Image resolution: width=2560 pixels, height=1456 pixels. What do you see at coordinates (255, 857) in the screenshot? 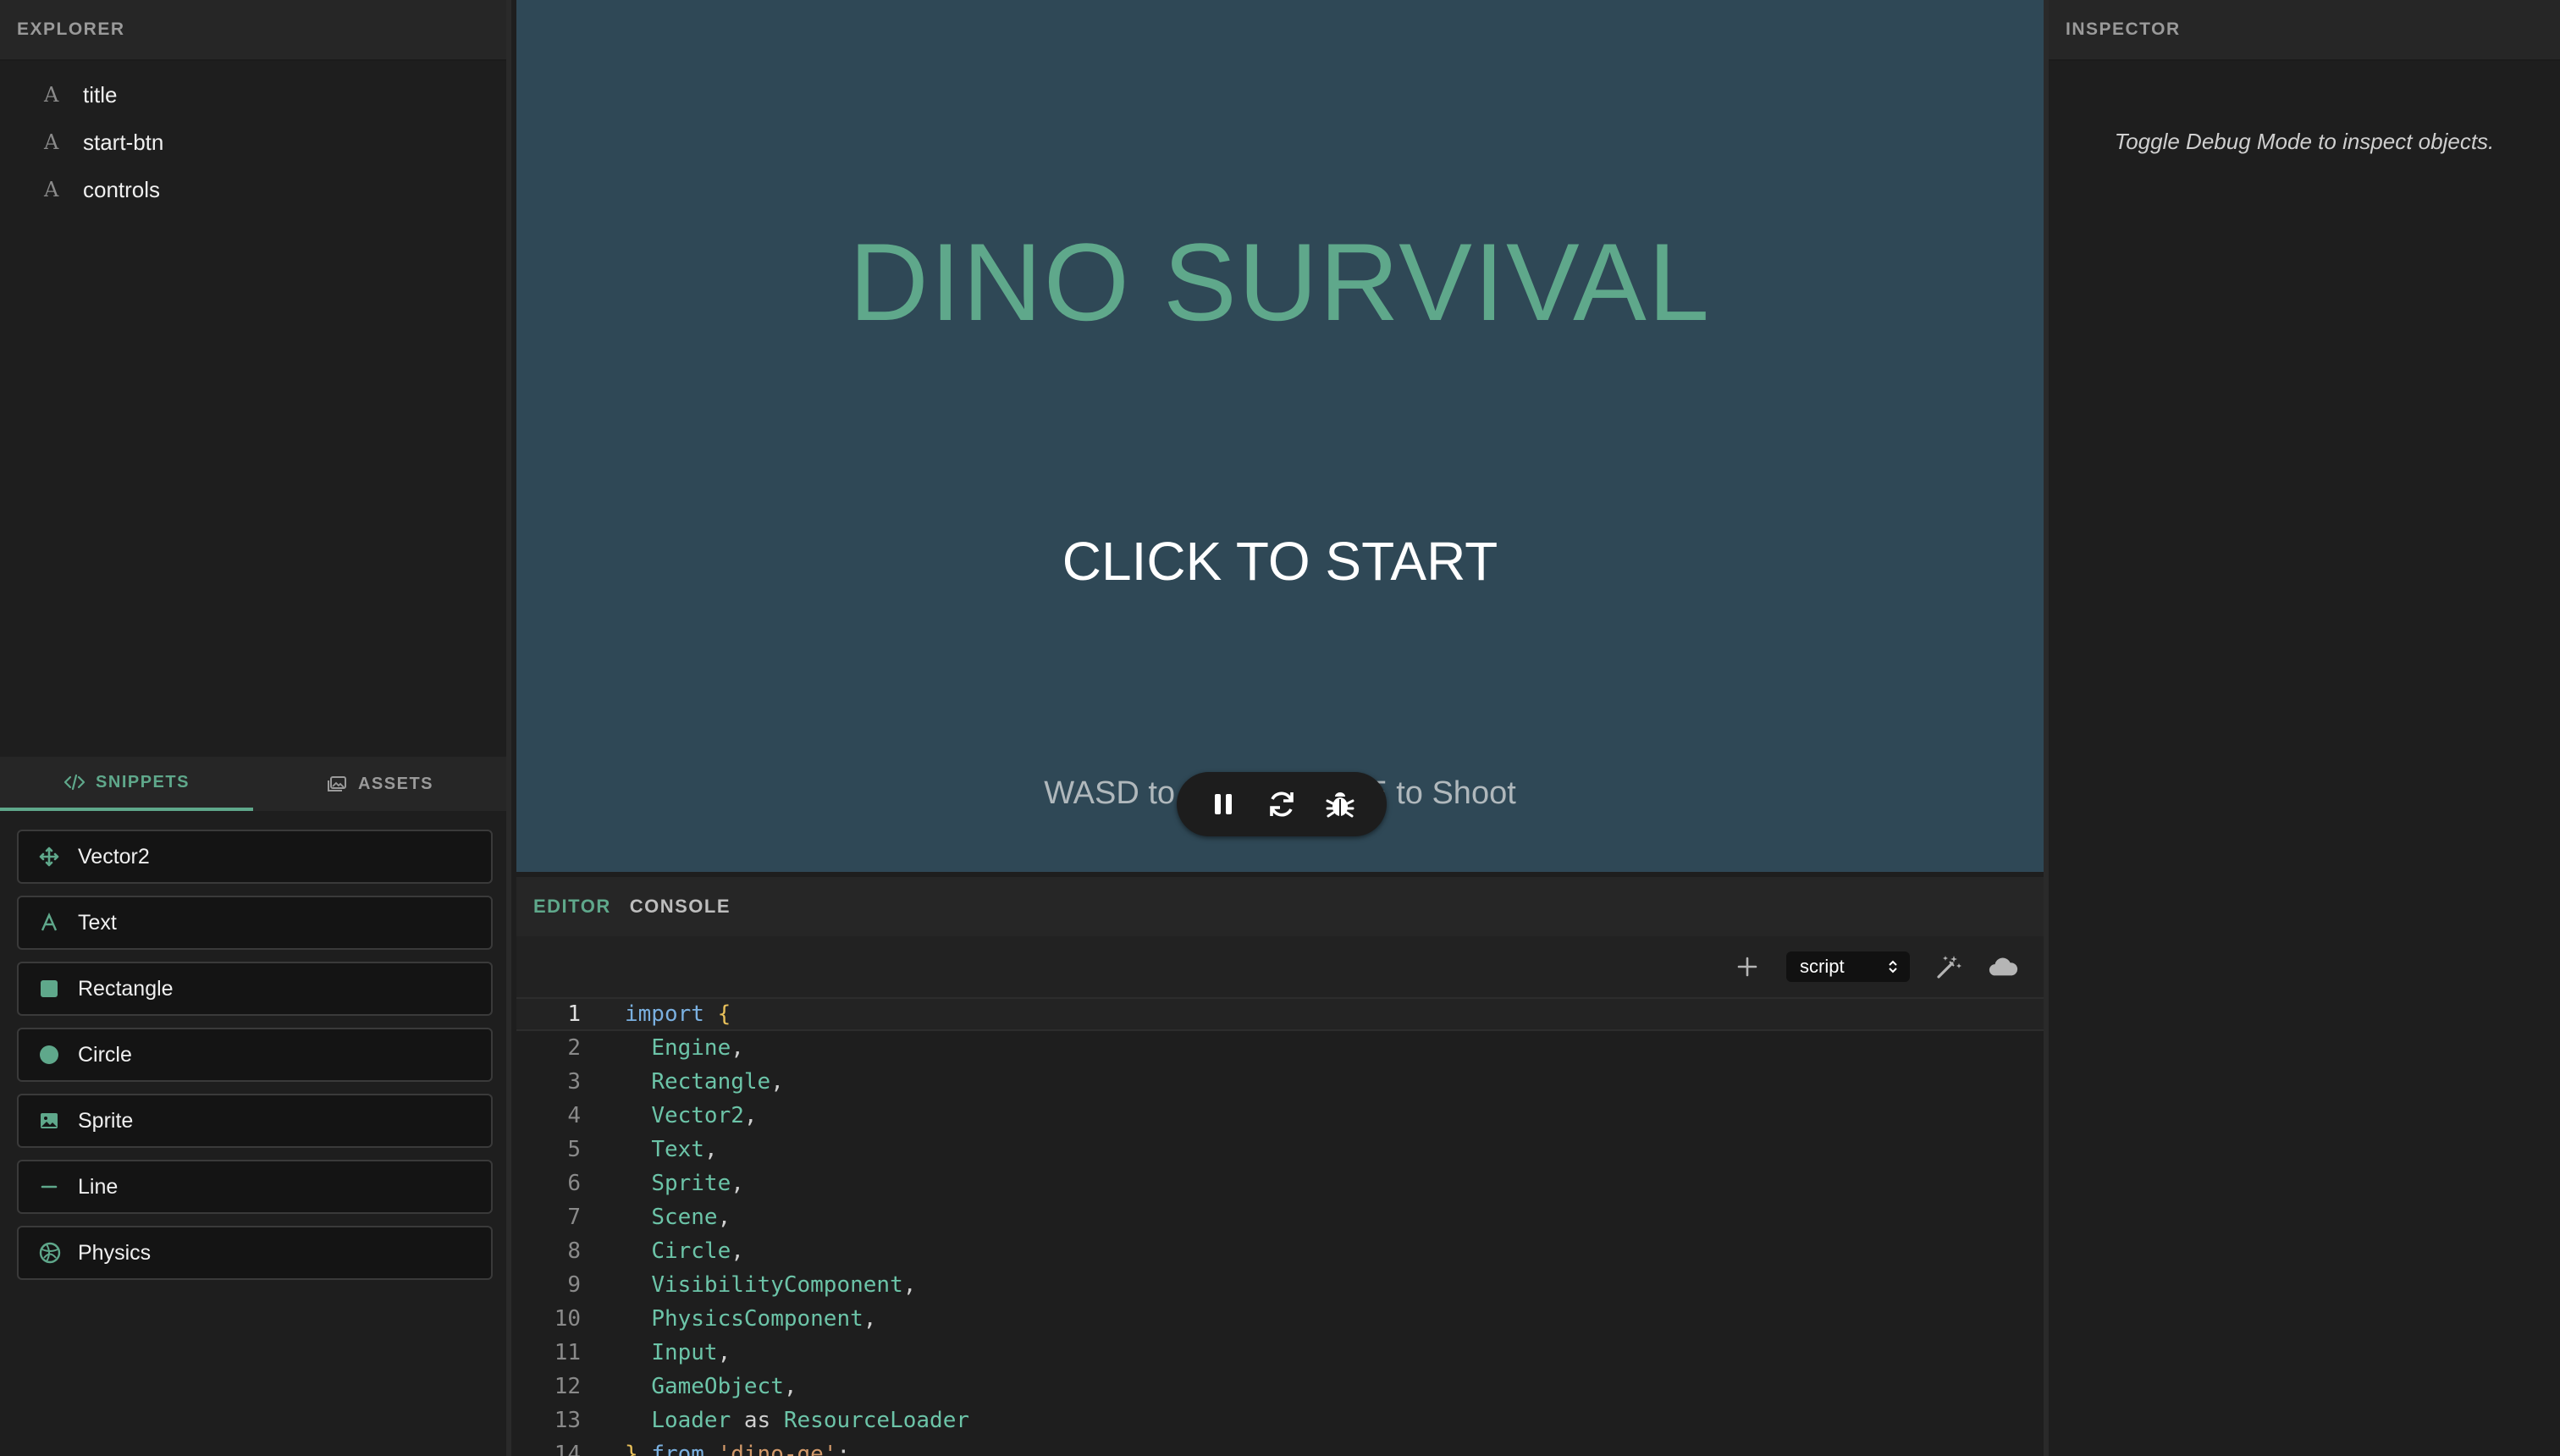
I see `snippet-vector2: Vector2` at bounding box center [255, 857].